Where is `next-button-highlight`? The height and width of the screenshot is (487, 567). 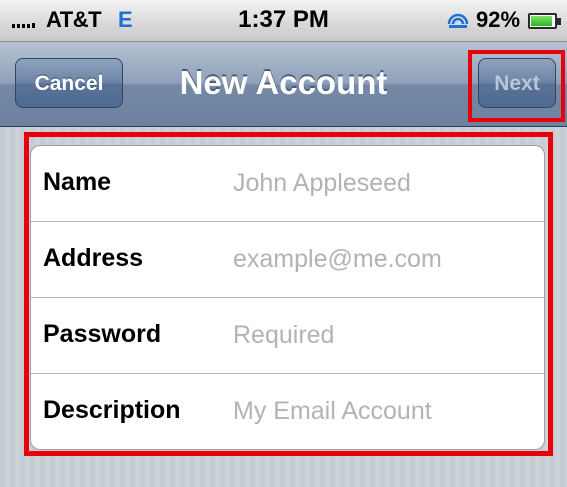
next-button-highlight is located at coordinates (516, 86).